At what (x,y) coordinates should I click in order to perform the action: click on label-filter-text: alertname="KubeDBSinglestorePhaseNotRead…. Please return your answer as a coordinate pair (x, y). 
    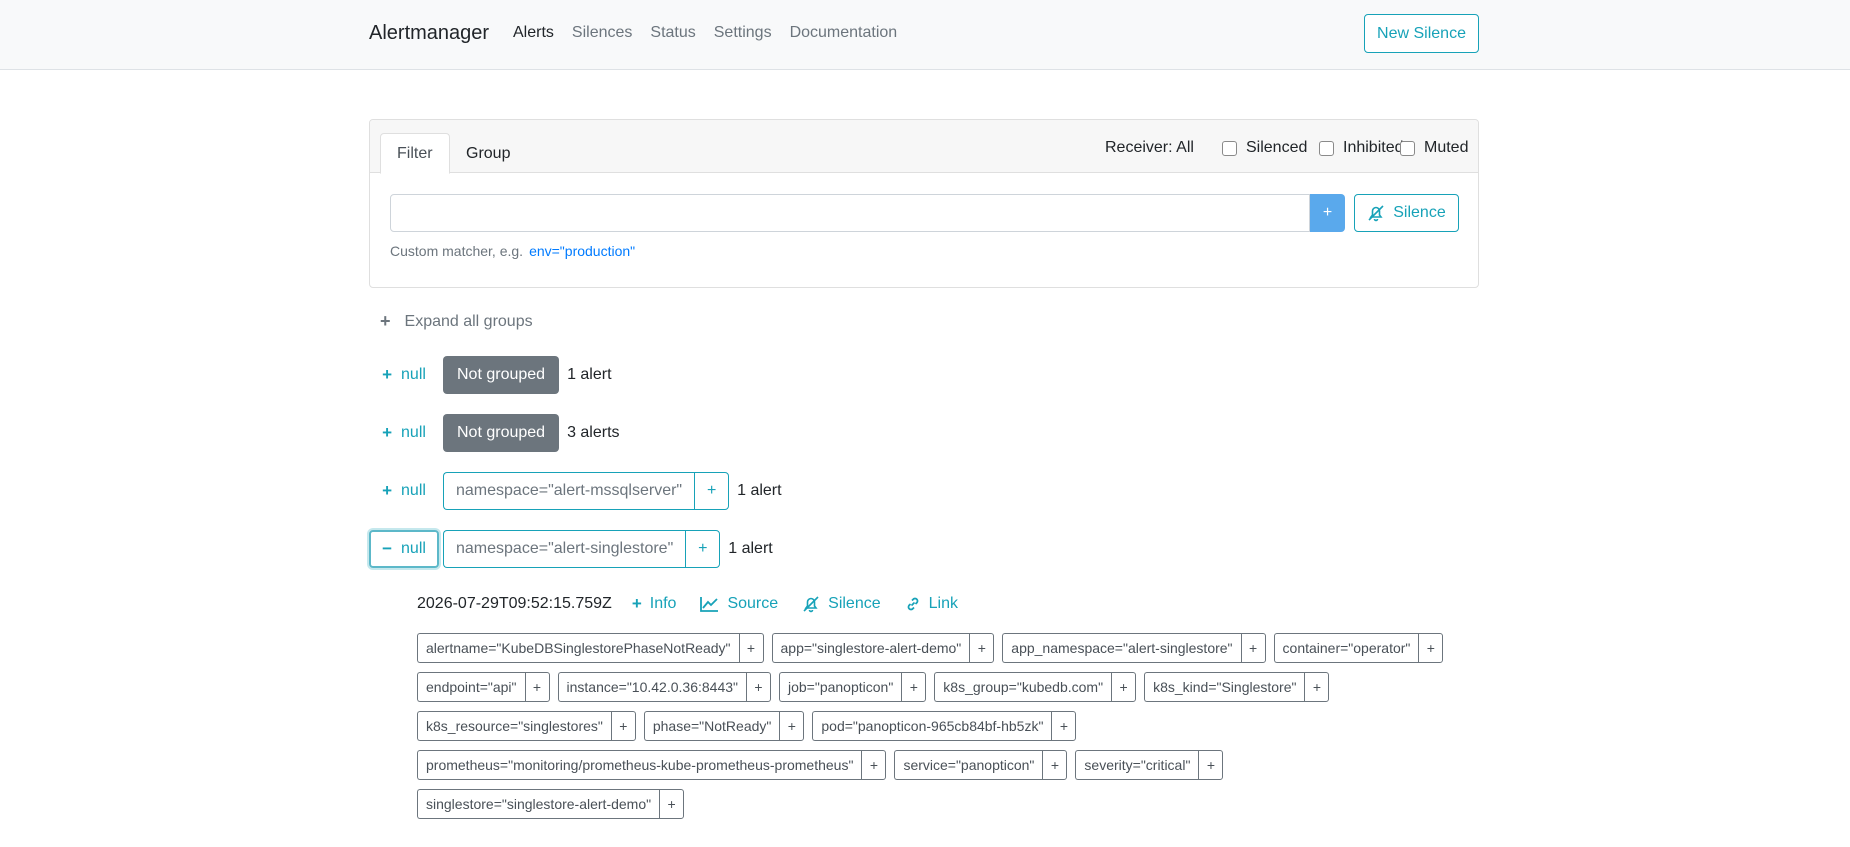
    Looking at the image, I should click on (578, 648).